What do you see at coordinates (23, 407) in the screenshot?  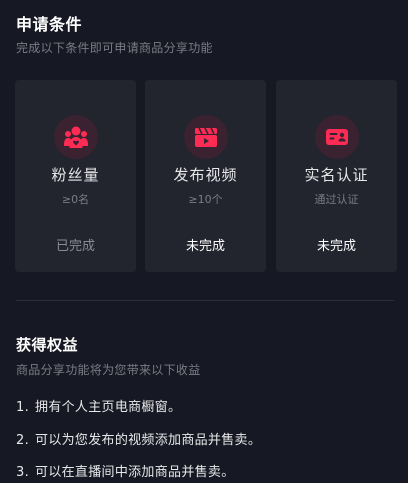 I see `benefit-number: 1.` at bounding box center [23, 407].